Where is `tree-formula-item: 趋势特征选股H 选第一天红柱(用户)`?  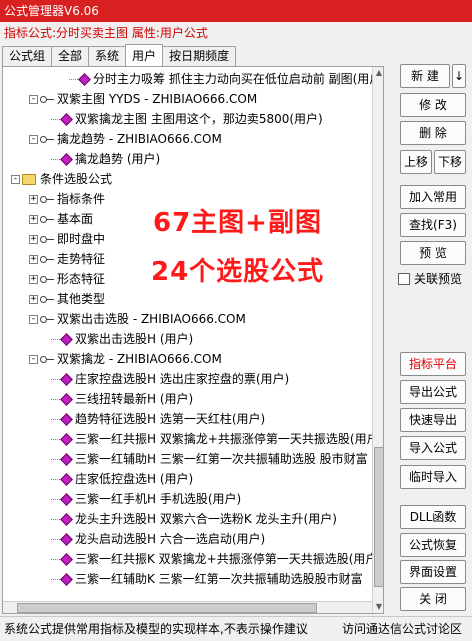
tree-formula-item: 趋势特征选股H 选第一天红柱(用户) is located at coordinates (158, 419).